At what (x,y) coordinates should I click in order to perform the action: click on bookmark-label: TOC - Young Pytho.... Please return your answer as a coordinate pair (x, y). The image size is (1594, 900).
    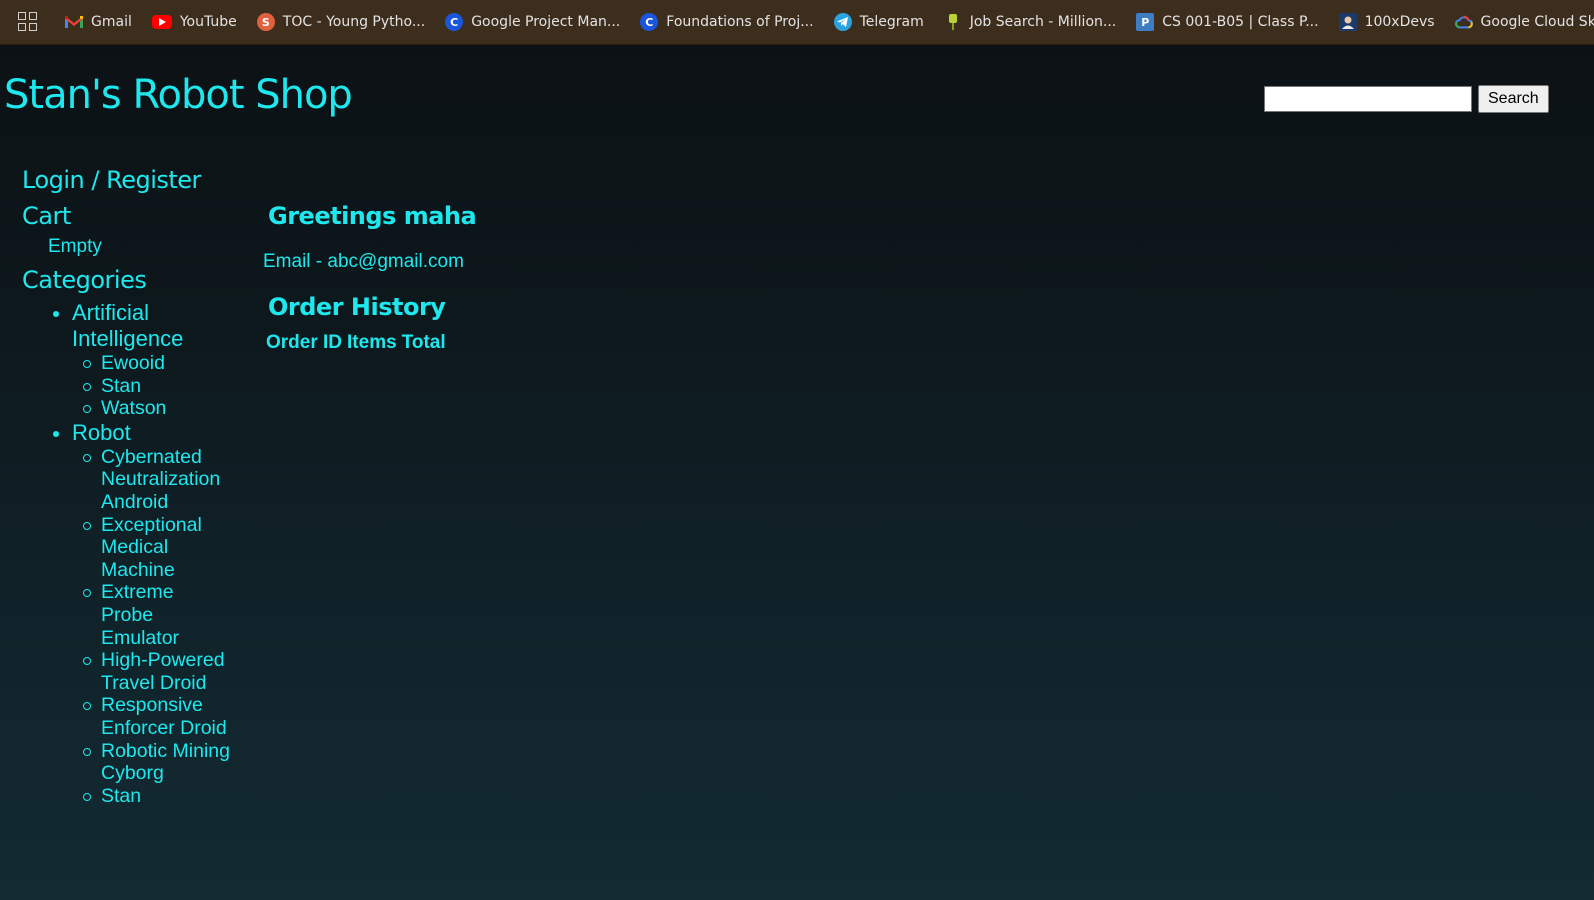
    Looking at the image, I should click on (354, 22).